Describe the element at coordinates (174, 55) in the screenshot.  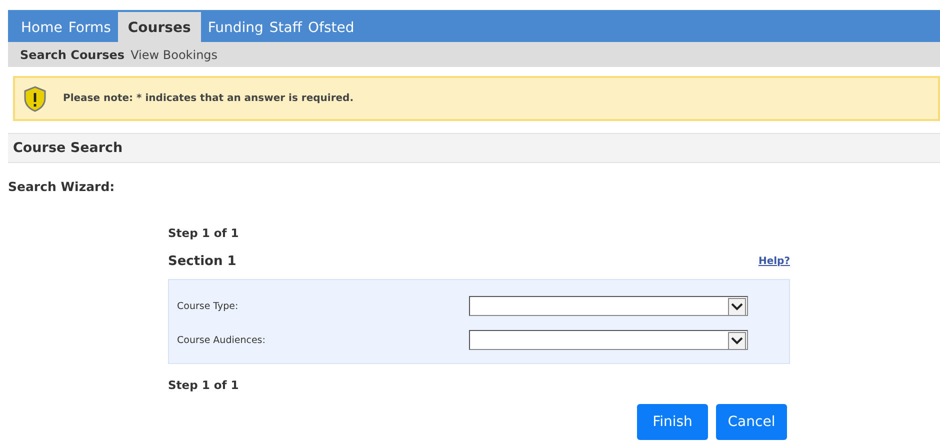
I see `sub-nav-link: View Bookings` at that location.